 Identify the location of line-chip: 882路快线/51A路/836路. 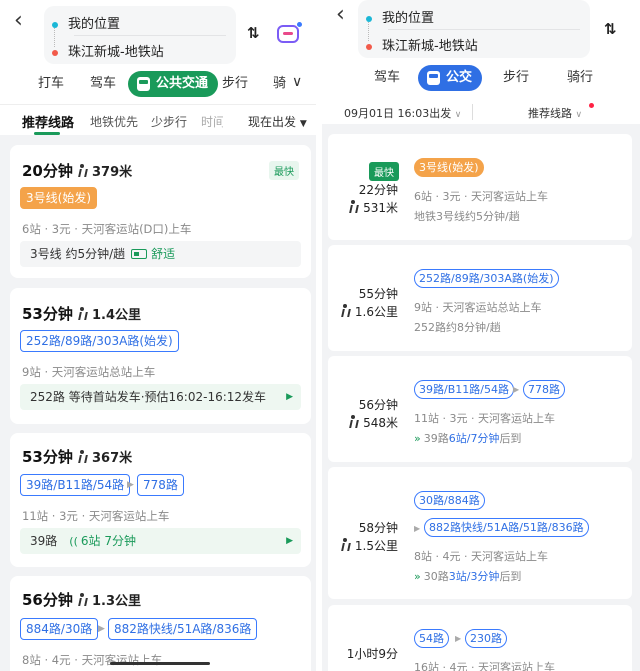
(183, 629).